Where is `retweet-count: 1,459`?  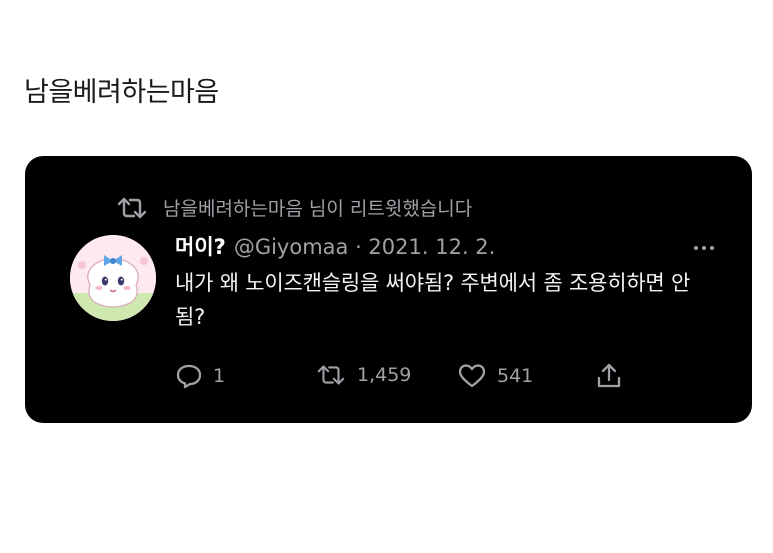 retweet-count: 1,459 is located at coordinates (384, 375).